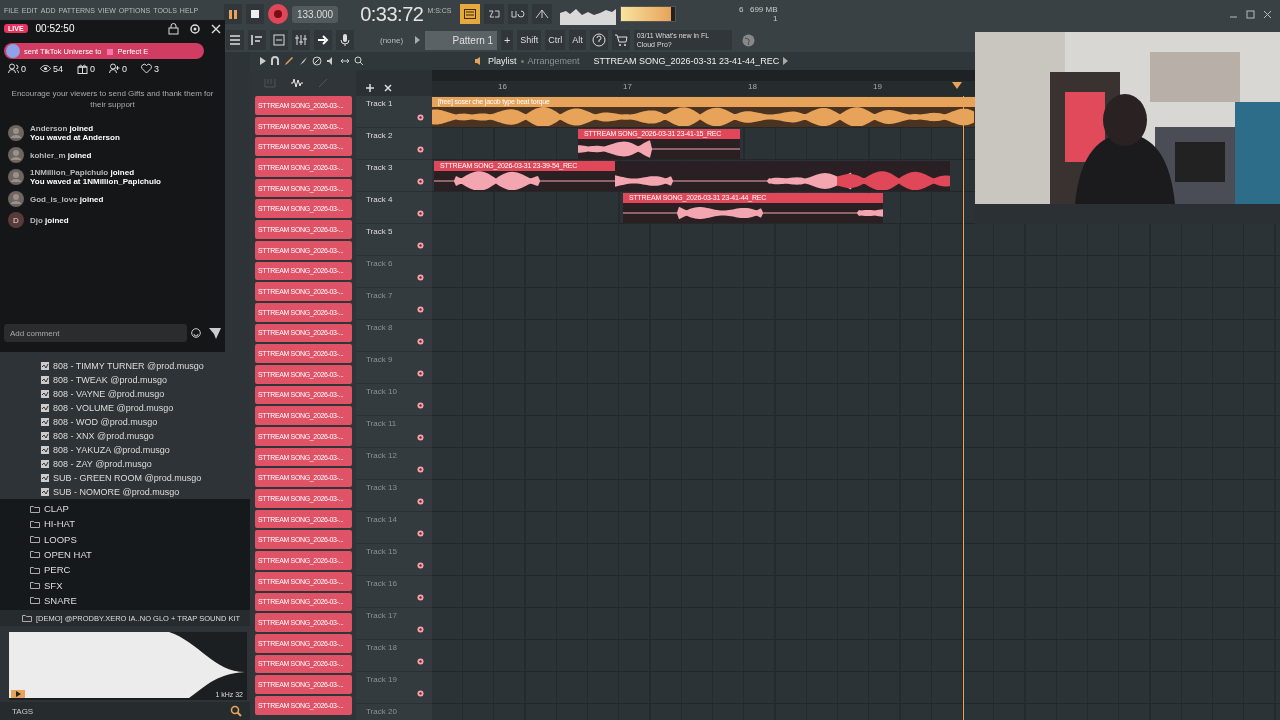 The height and width of the screenshot is (720, 1280). I want to click on modifier-key-button: Ctrl, so click(555, 40).